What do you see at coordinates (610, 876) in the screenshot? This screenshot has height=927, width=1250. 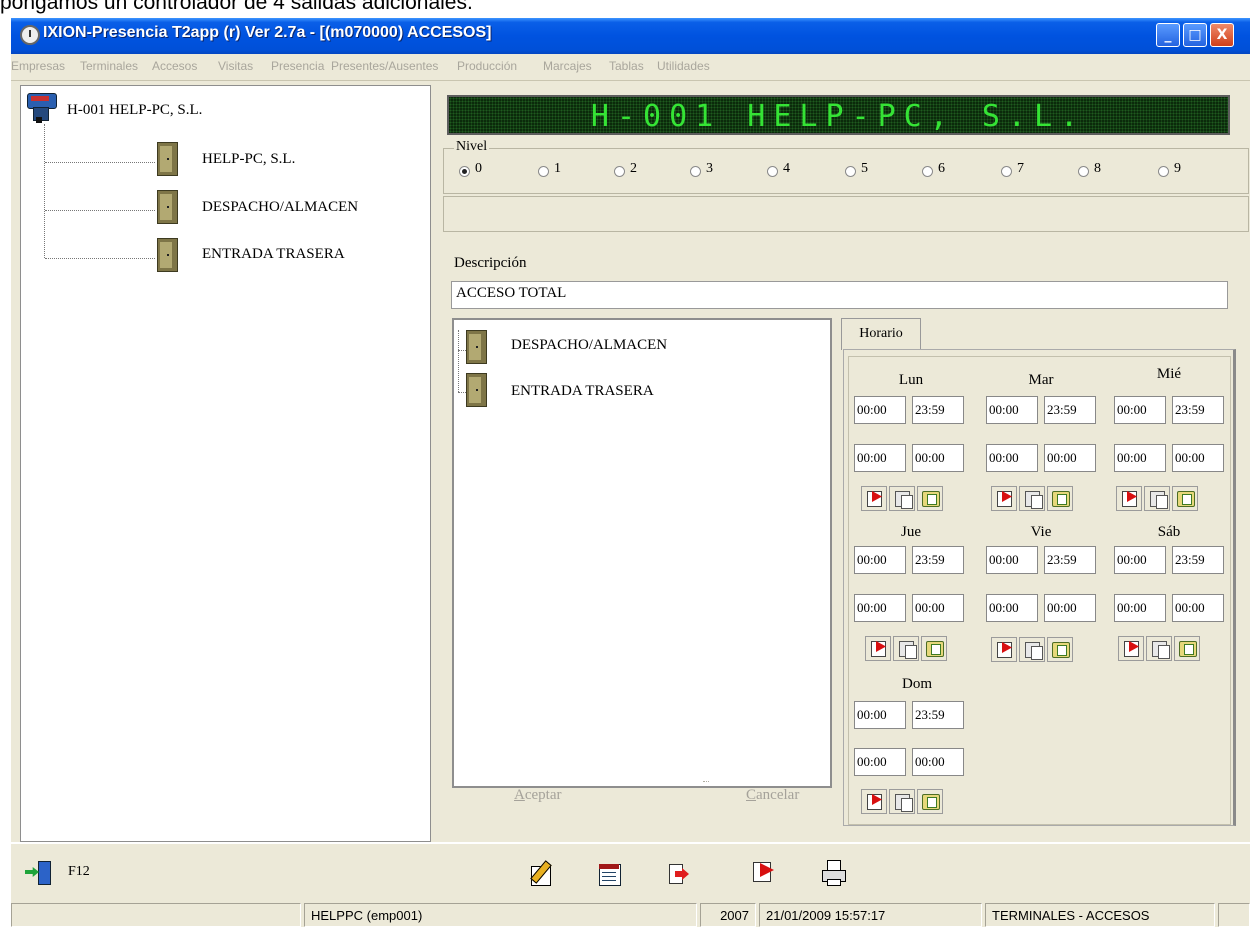 I see `list-icon` at bounding box center [610, 876].